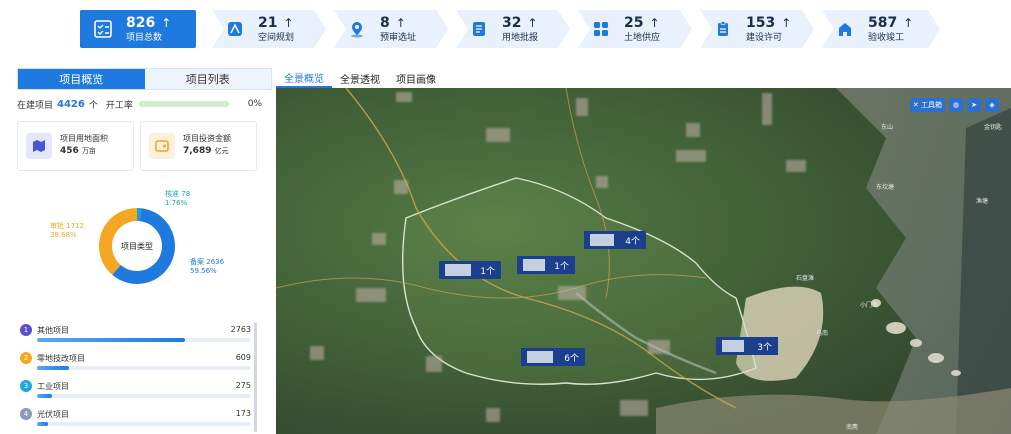 Image resolution: width=1011 pixels, height=434 pixels. Describe the element at coordinates (723, 29) in the screenshot. I see `clipboard-icon` at that location.